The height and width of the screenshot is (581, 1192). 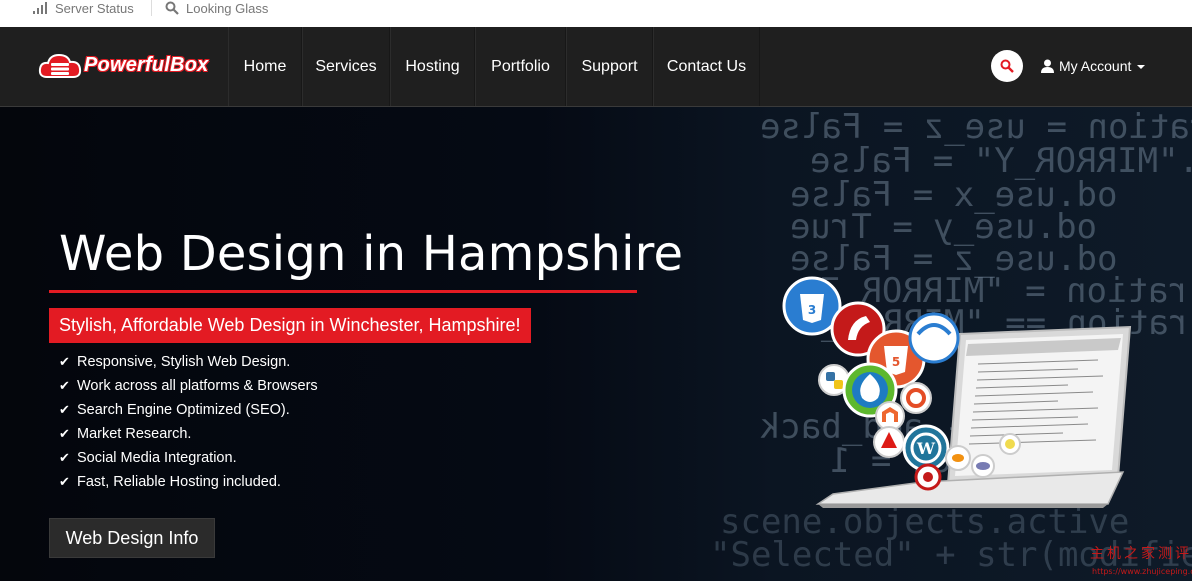 I want to click on js-badge-icon, so click(x=1010, y=444).